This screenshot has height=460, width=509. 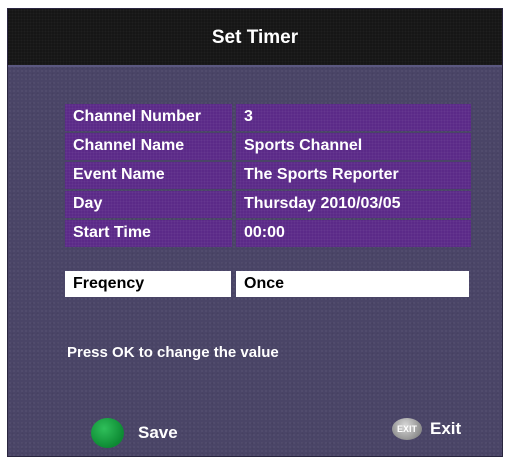 I want to click on info-row-start-time: Start Time 00:00, so click(x=268, y=233).